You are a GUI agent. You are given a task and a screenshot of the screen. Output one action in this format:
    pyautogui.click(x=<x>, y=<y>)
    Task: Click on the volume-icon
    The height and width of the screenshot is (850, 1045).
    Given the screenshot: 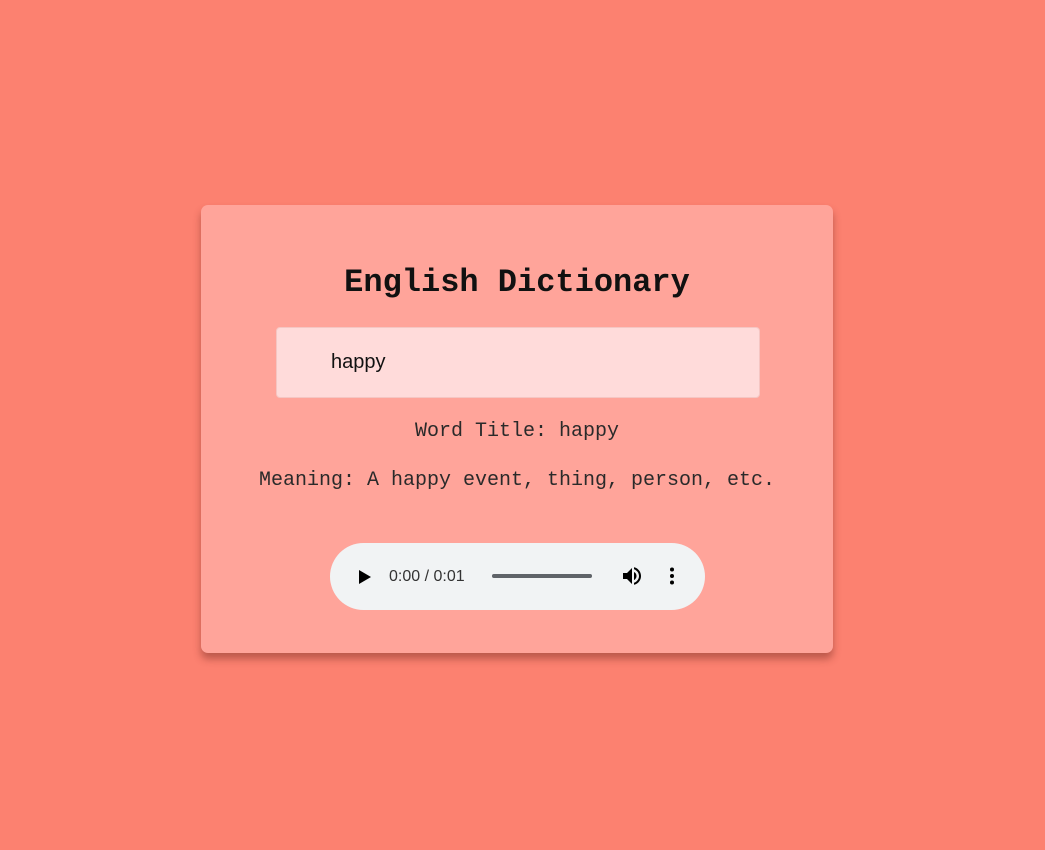 What is the action you would take?
    pyautogui.click(x=632, y=576)
    